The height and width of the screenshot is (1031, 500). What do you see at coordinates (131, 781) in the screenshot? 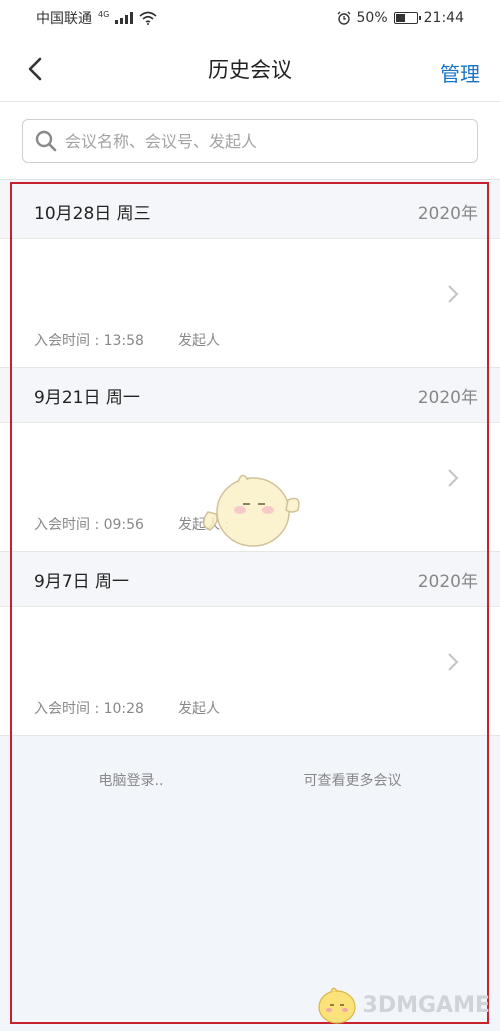
I see `pc-login-hint-left: 电脑登录..` at bounding box center [131, 781].